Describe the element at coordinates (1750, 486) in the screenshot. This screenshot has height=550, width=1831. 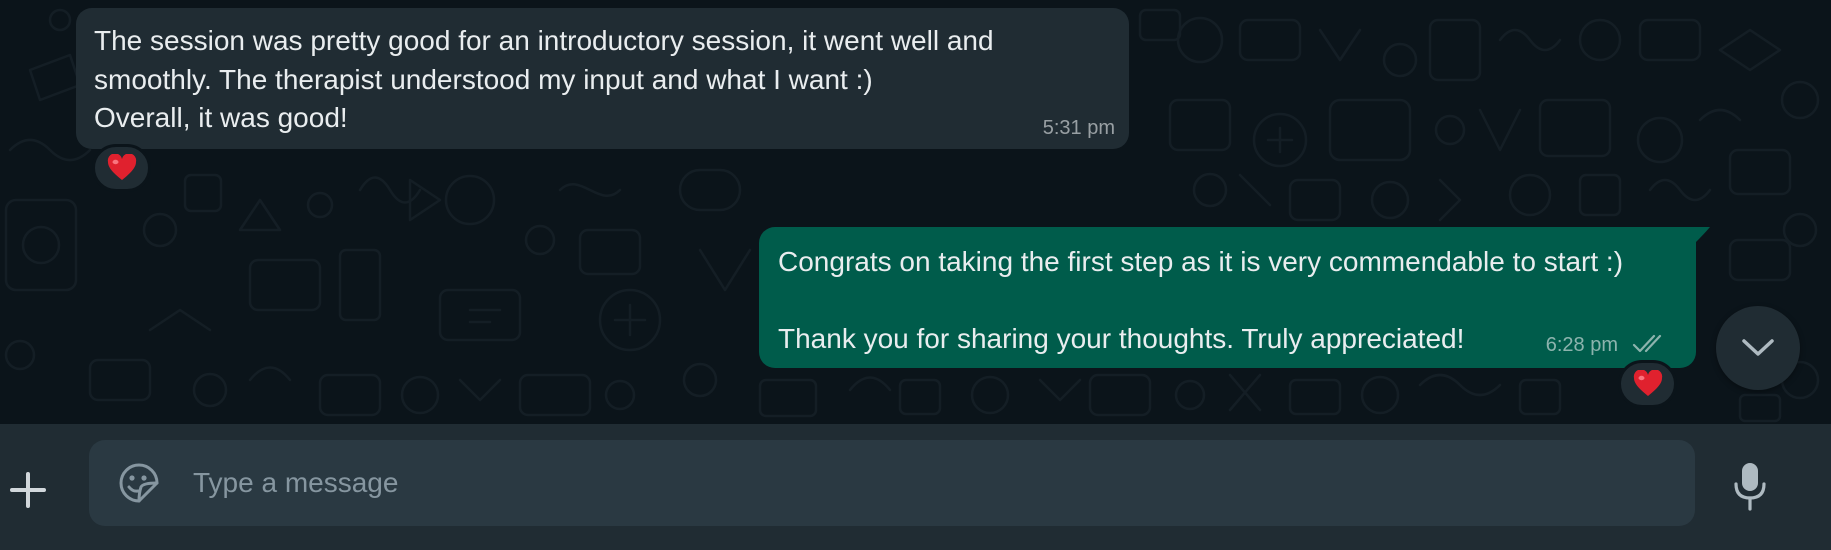
I see `microphone-icon` at that location.